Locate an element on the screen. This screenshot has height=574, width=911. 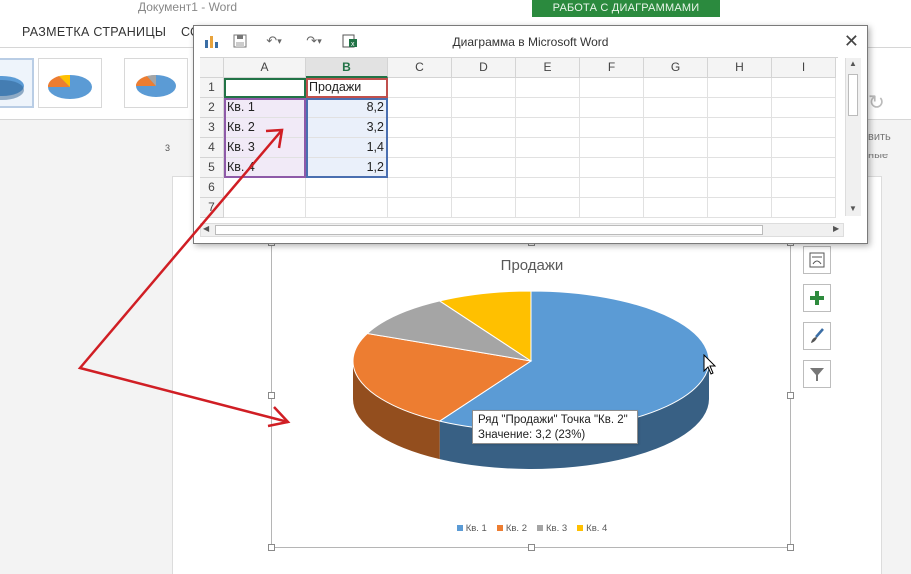
column-header-I: I is located at coordinates (804, 68).